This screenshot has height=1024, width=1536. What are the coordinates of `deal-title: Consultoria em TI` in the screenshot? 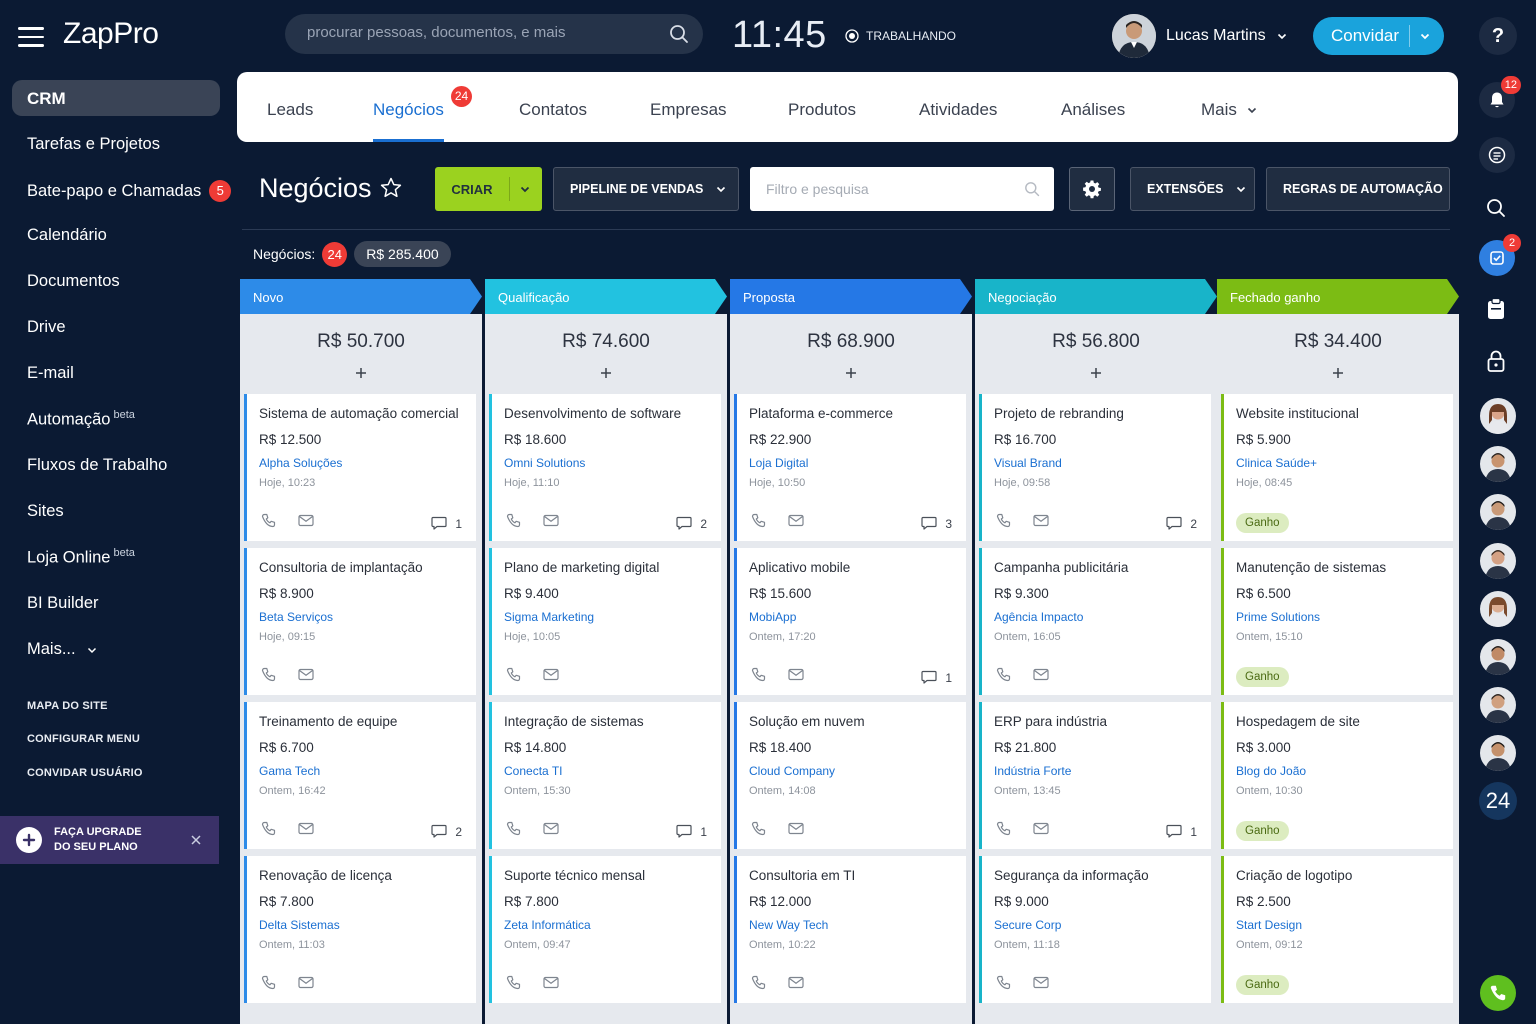 It's located at (849, 876).